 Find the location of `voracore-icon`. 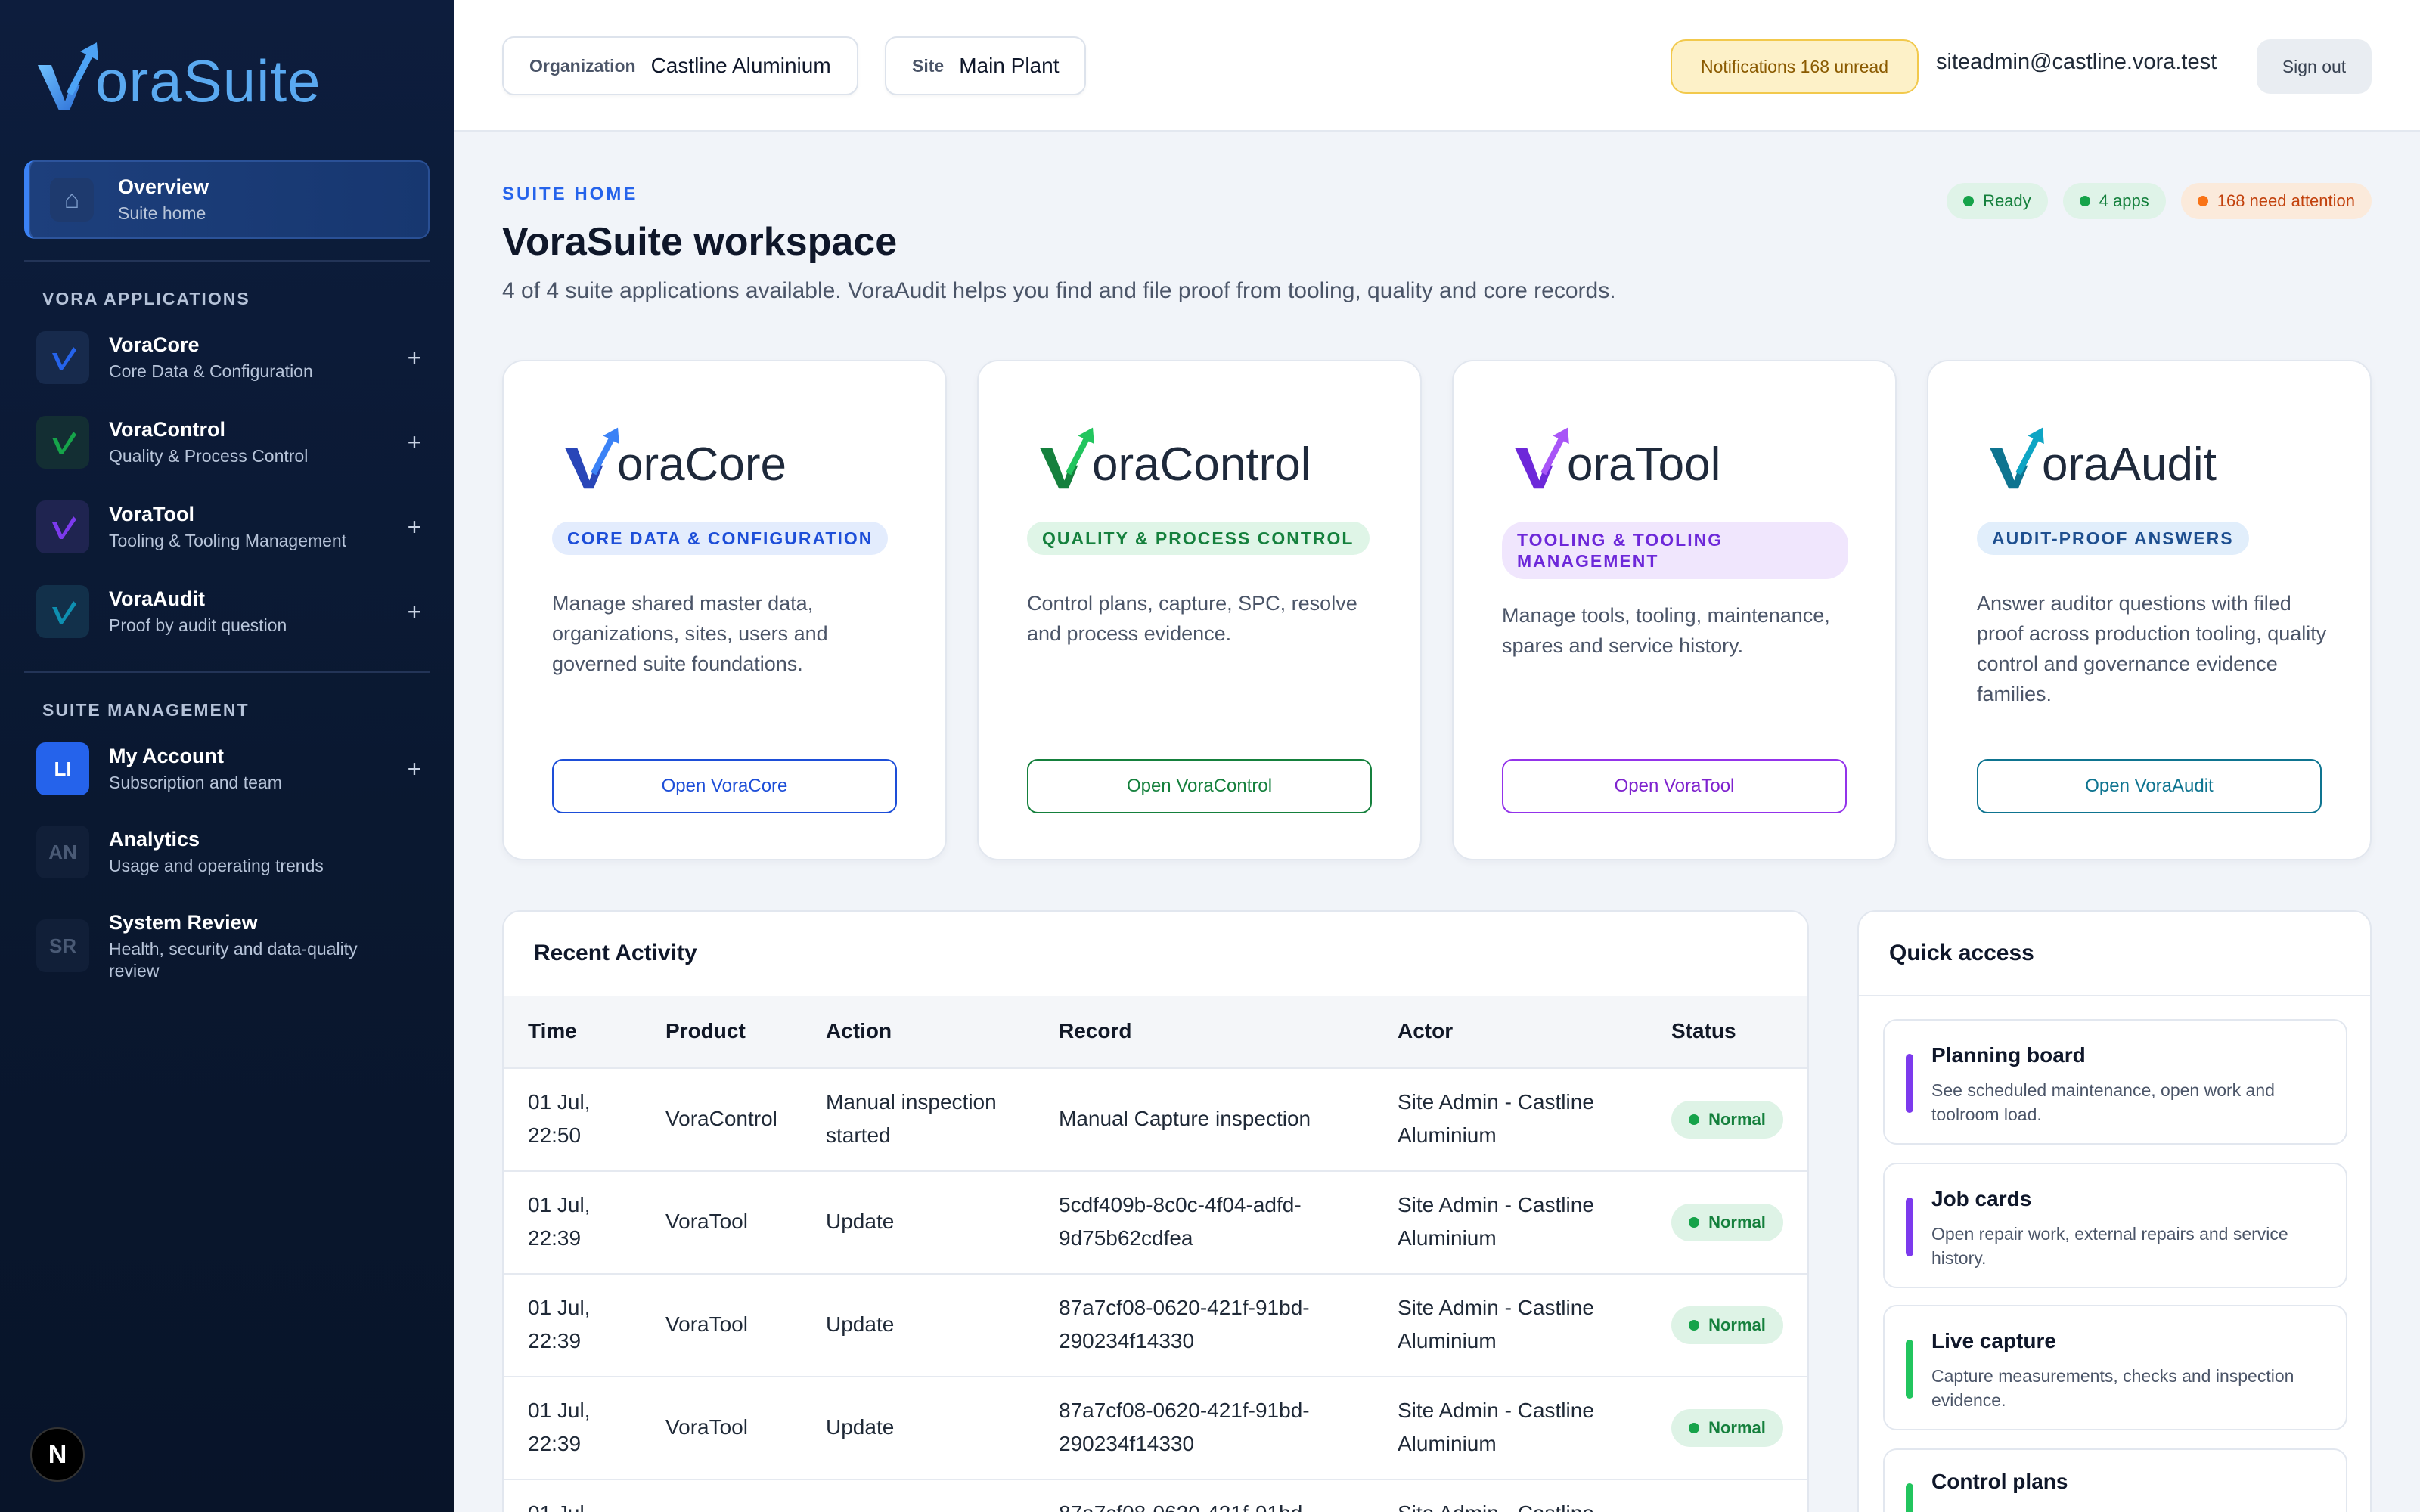

voracore-icon is located at coordinates (62, 357).